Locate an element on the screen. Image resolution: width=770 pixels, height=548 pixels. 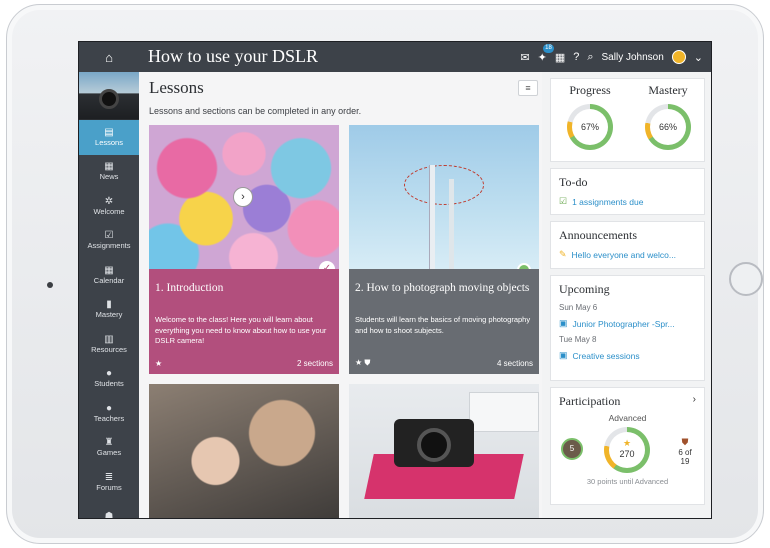
sidebar-item-forums: ≣ Forums is located at coordinates (109, 482).